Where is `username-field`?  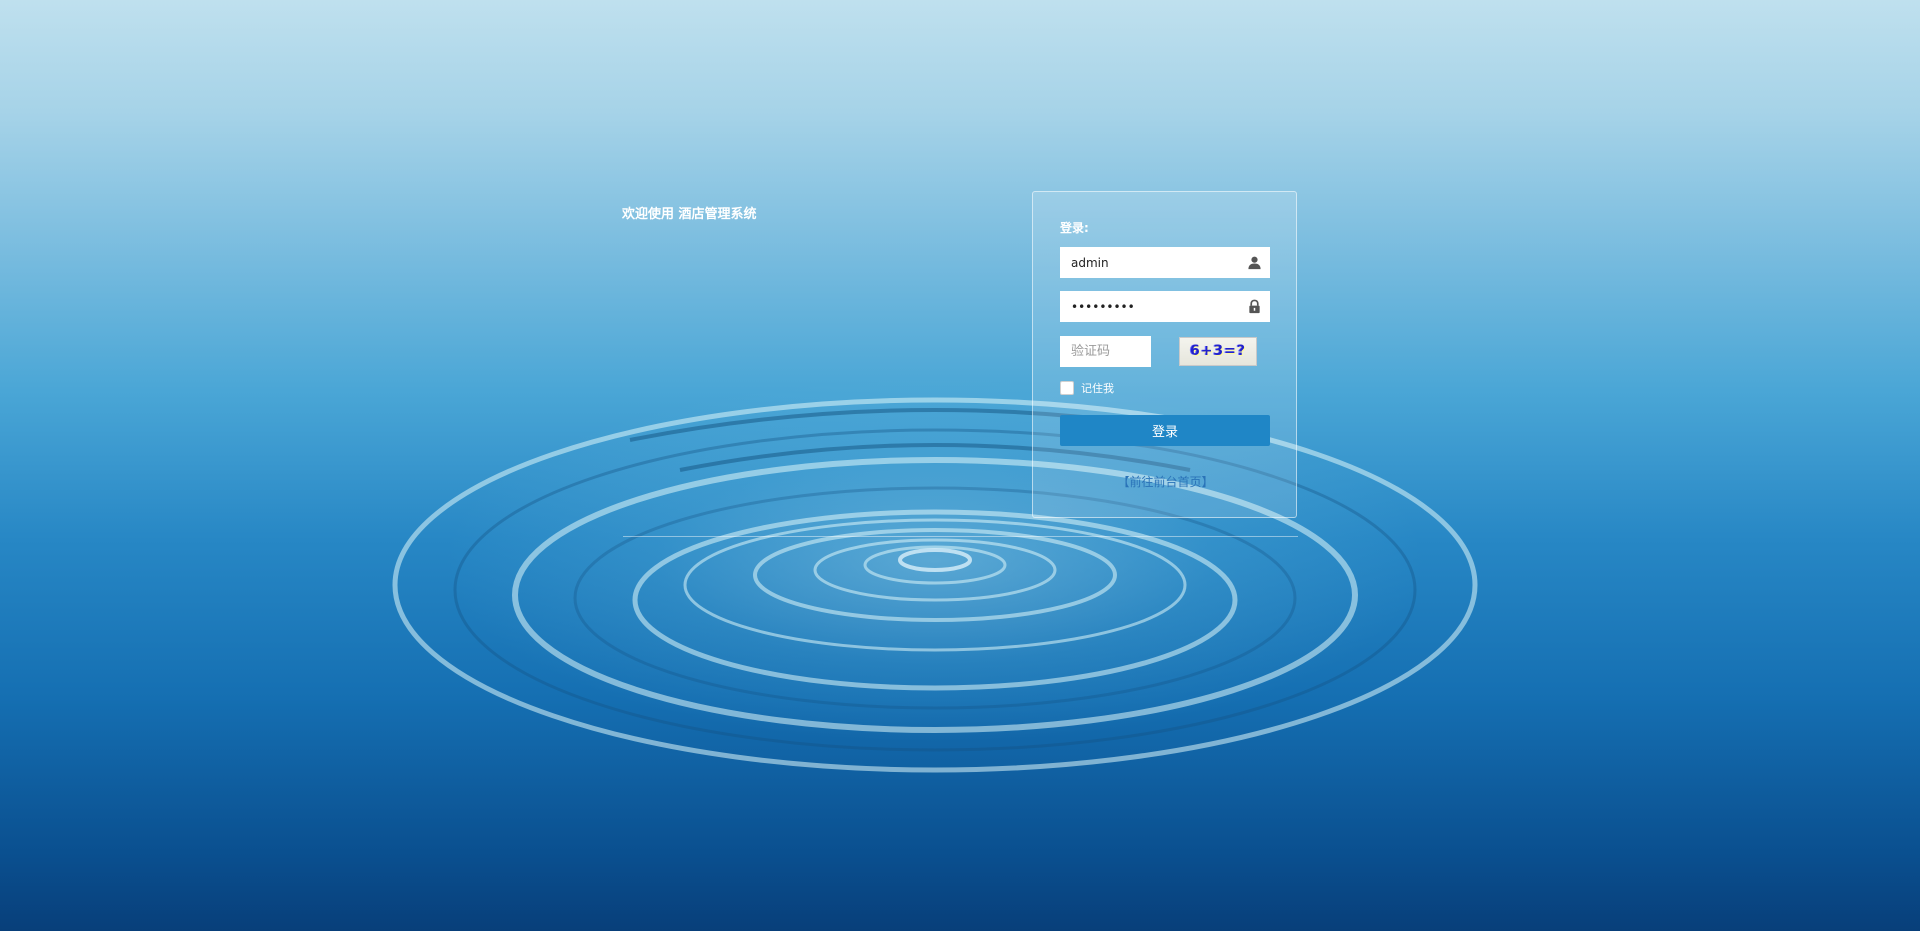
username-field is located at coordinates (1165, 262).